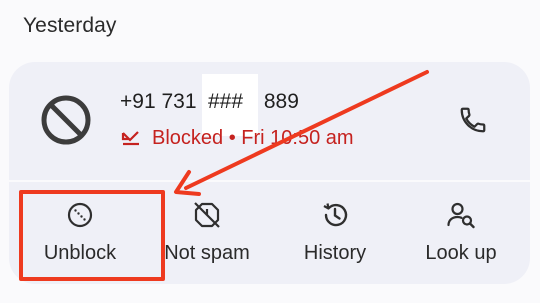 The width and height of the screenshot is (540, 303). What do you see at coordinates (253, 138) in the screenshot?
I see `call-status: Blocked • Fri 10:50 am` at bounding box center [253, 138].